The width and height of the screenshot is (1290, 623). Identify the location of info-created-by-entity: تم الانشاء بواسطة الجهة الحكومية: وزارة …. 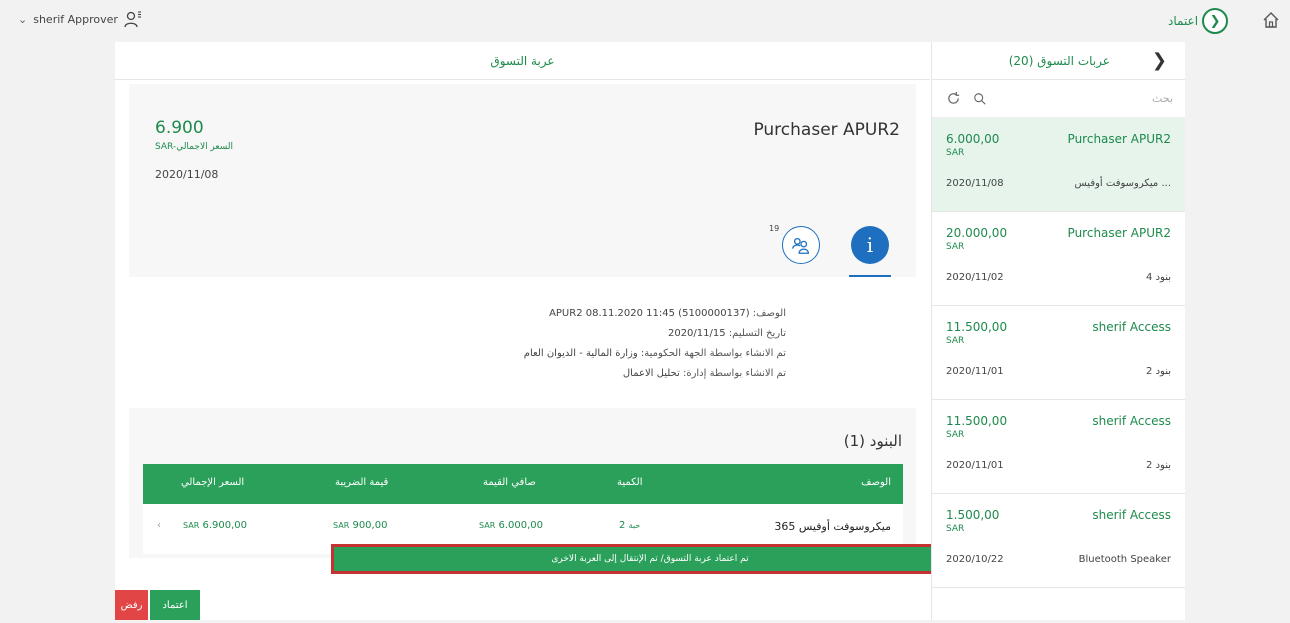
(655, 353).